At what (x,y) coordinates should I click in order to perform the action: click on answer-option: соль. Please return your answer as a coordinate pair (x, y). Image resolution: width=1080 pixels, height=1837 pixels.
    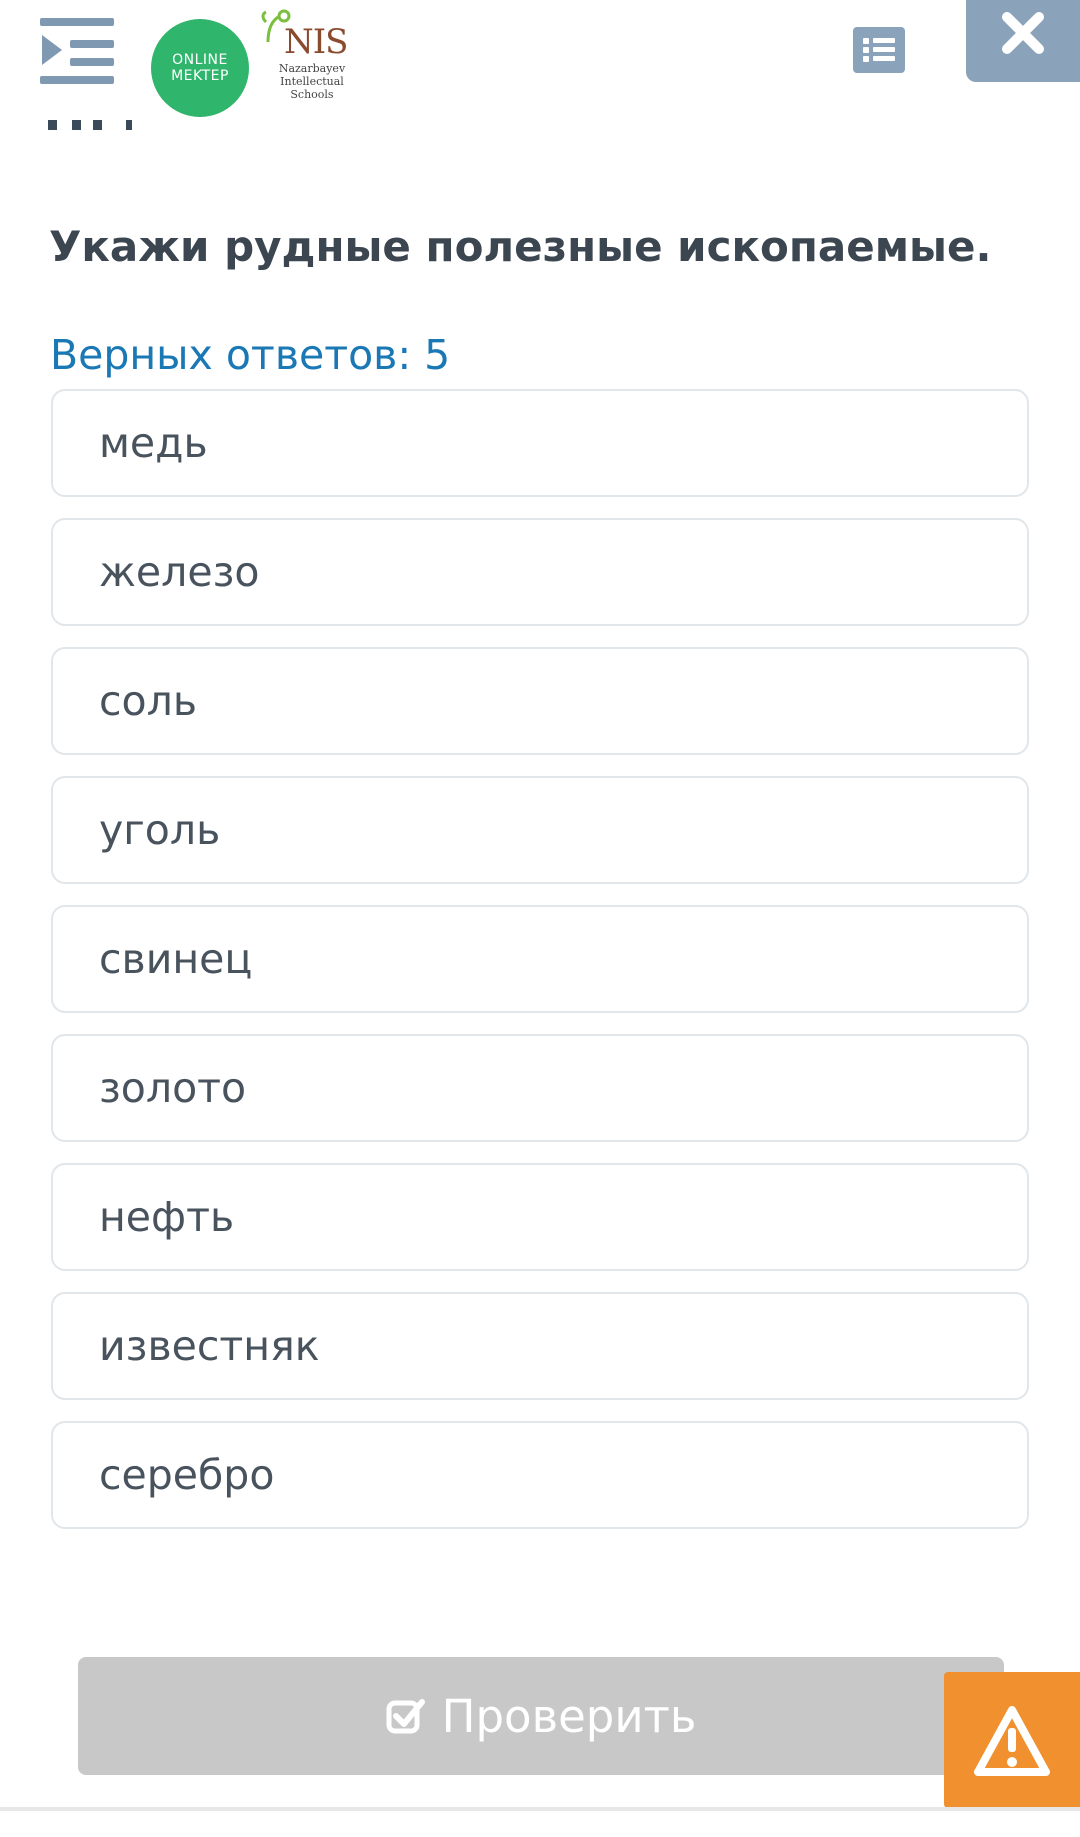
    Looking at the image, I should click on (540, 701).